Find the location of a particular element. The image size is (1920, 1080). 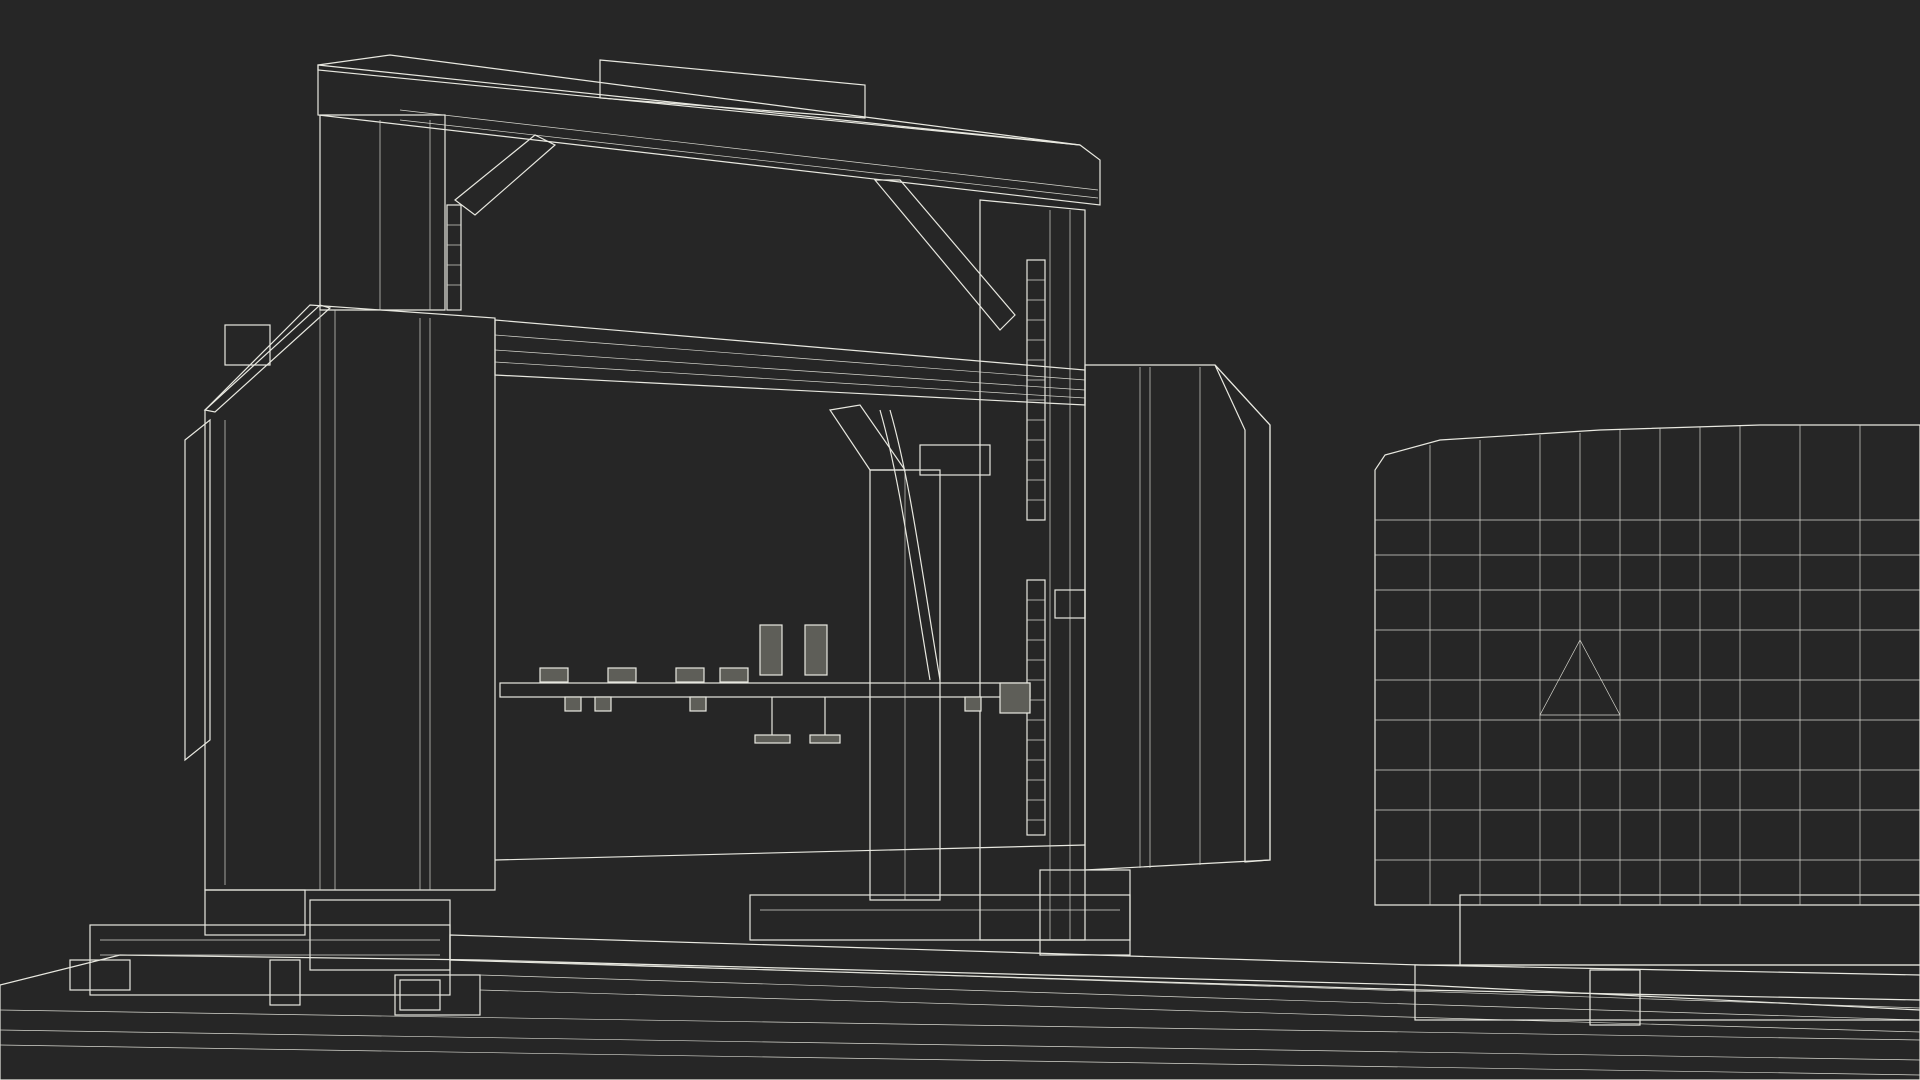

spray-bar is located at coordinates (765, 576).